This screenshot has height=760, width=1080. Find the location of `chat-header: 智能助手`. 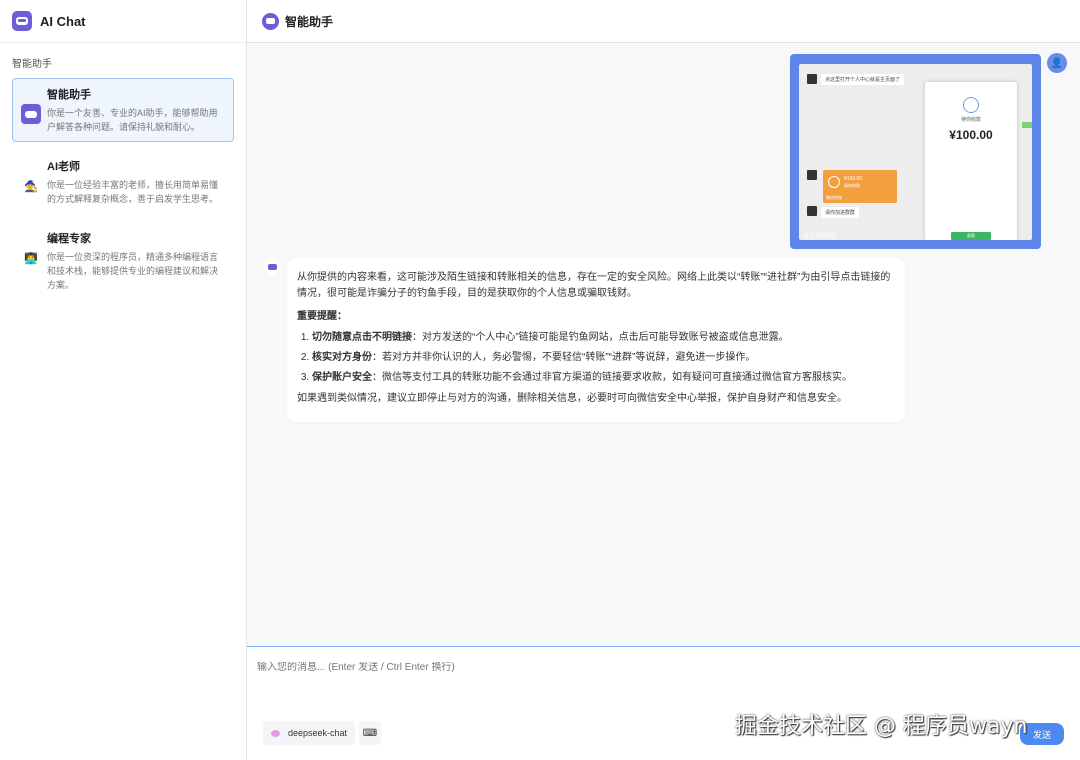

chat-header: 智能助手 is located at coordinates (663, 21).